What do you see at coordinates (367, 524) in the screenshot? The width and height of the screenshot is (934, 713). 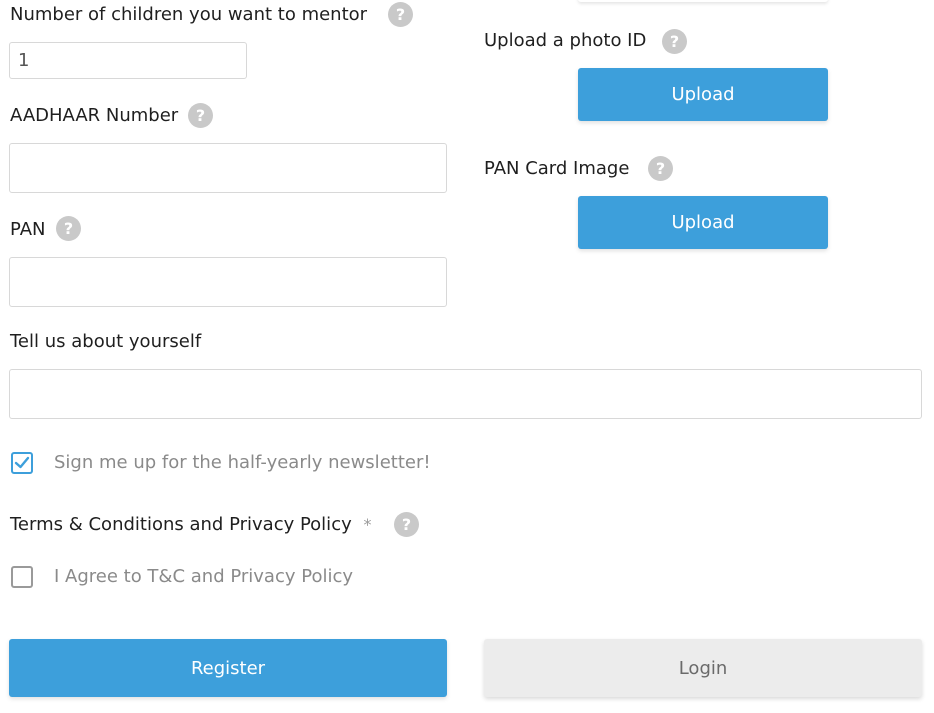 I see `required-mark: *` at bounding box center [367, 524].